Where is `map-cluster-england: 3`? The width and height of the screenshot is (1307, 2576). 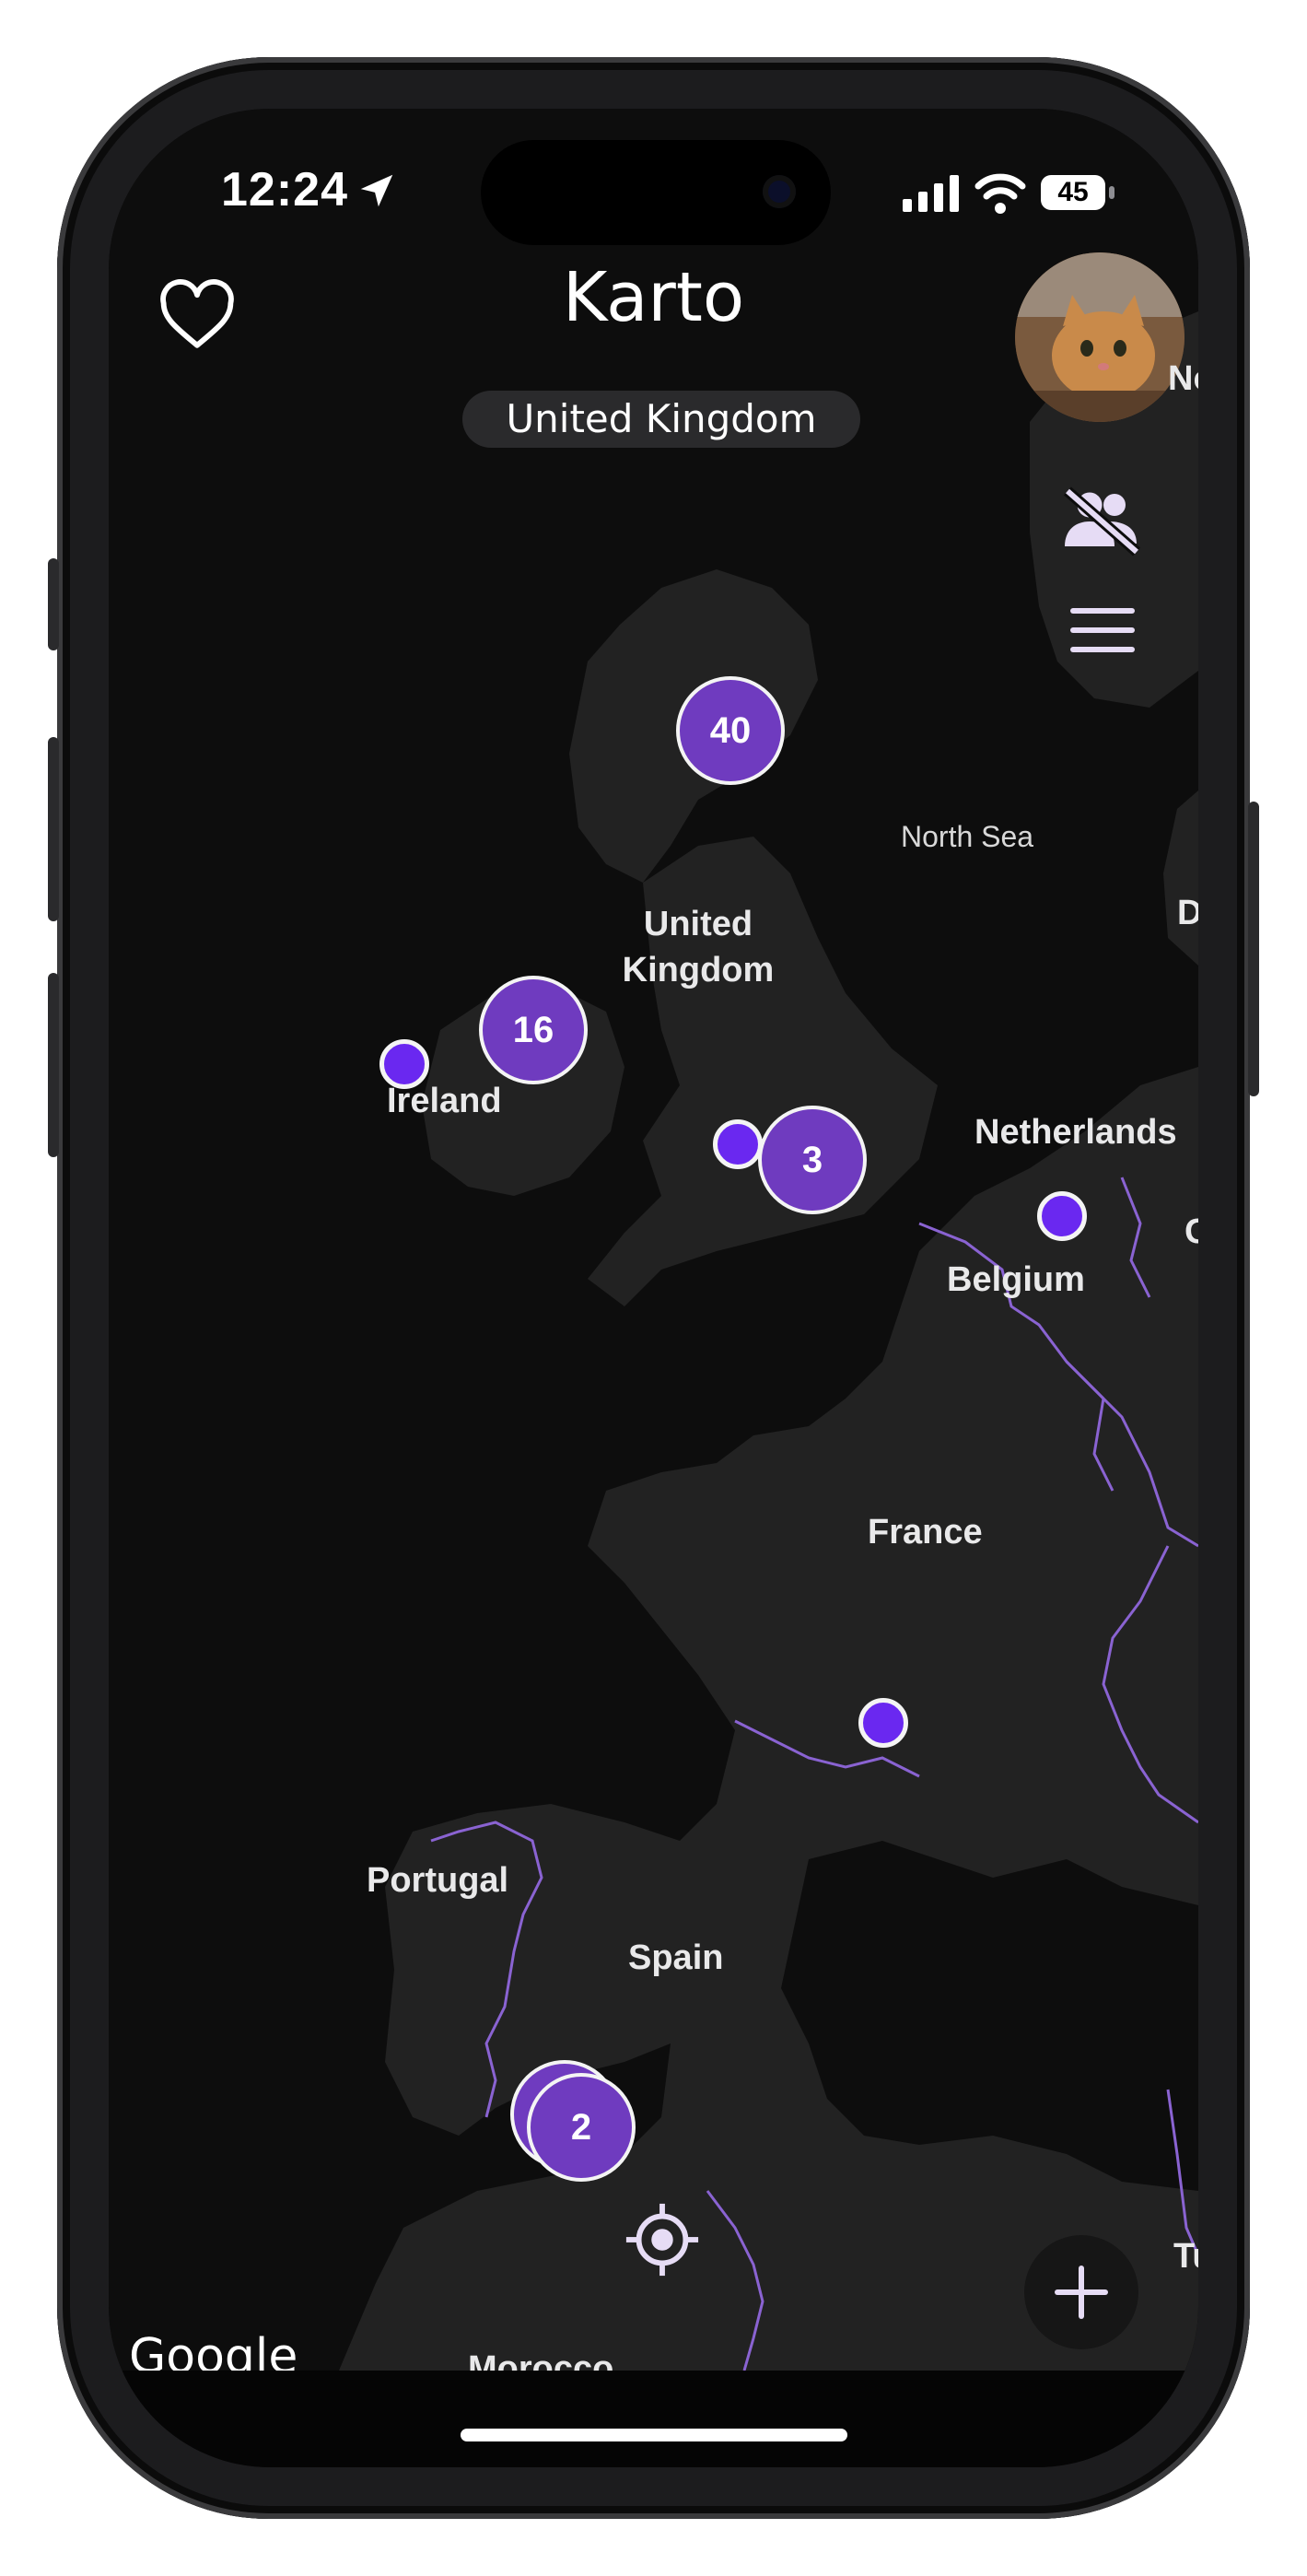 map-cluster-england: 3 is located at coordinates (813, 1160).